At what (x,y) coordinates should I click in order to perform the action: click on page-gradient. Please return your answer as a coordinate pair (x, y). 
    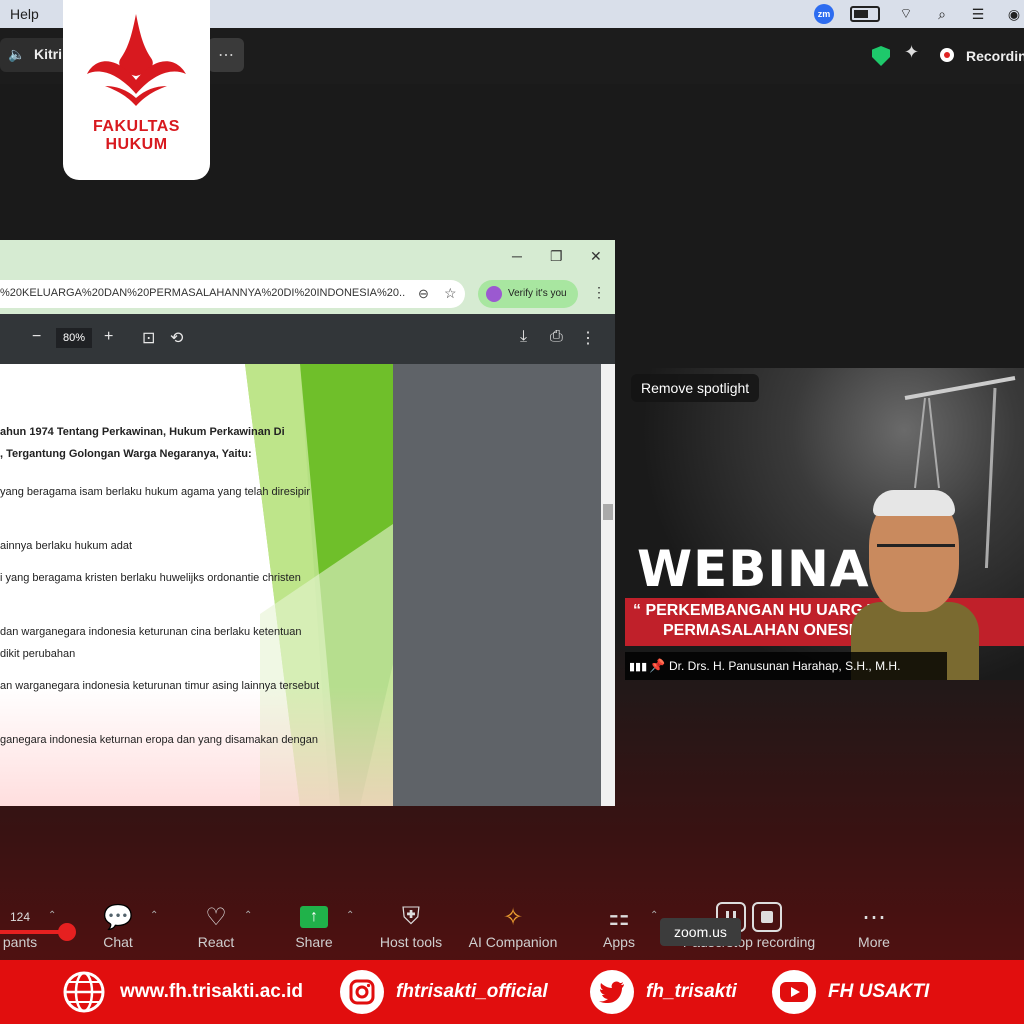
    Looking at the image, I should click on (196, 746).